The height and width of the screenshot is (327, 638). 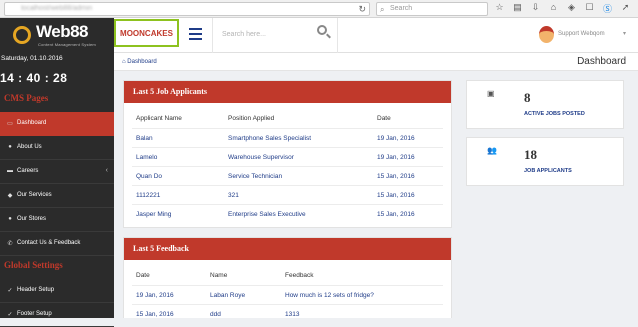 What do you see at coordinates (170, 91) in the screenshot?
I see `applicants-panel-title: Last 5 Job Applicants` at bounding box center [170, 91].